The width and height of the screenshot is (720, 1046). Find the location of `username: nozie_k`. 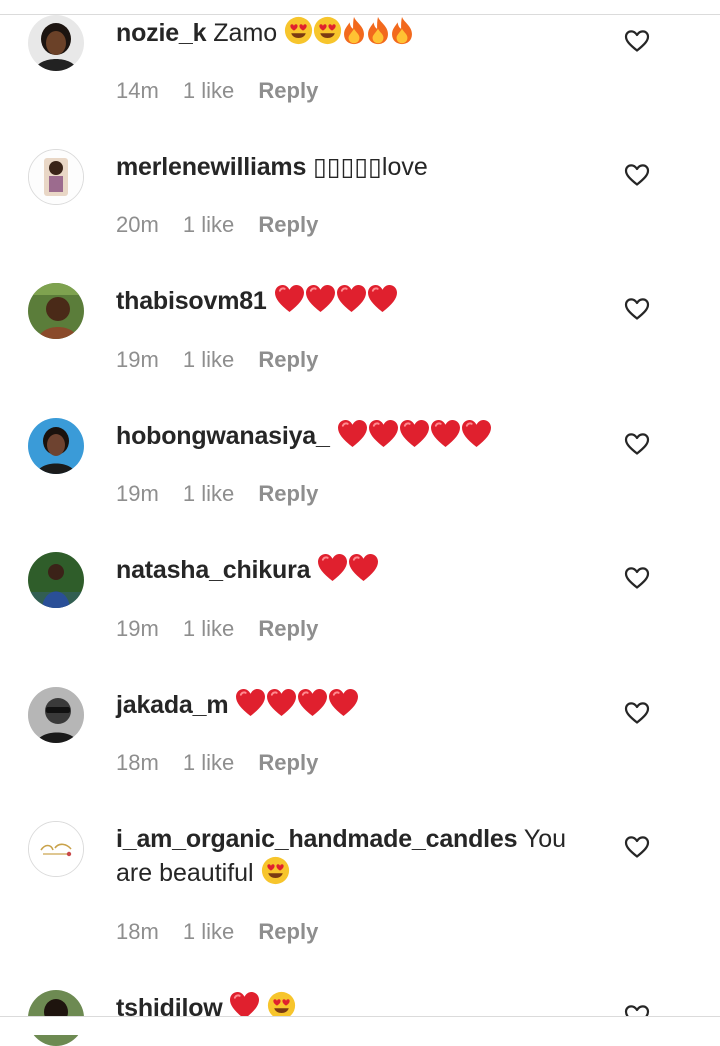

username: nozie_k is located at coordinates (161, 33).